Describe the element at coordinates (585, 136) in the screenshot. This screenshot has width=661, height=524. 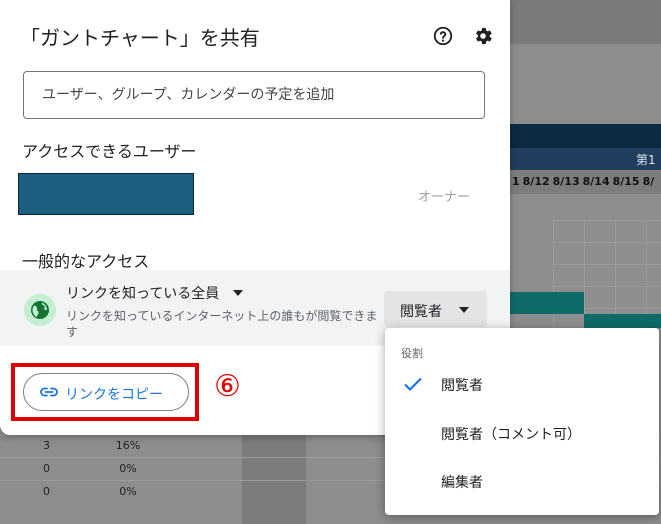
I see `gantt-header-band` at that location.